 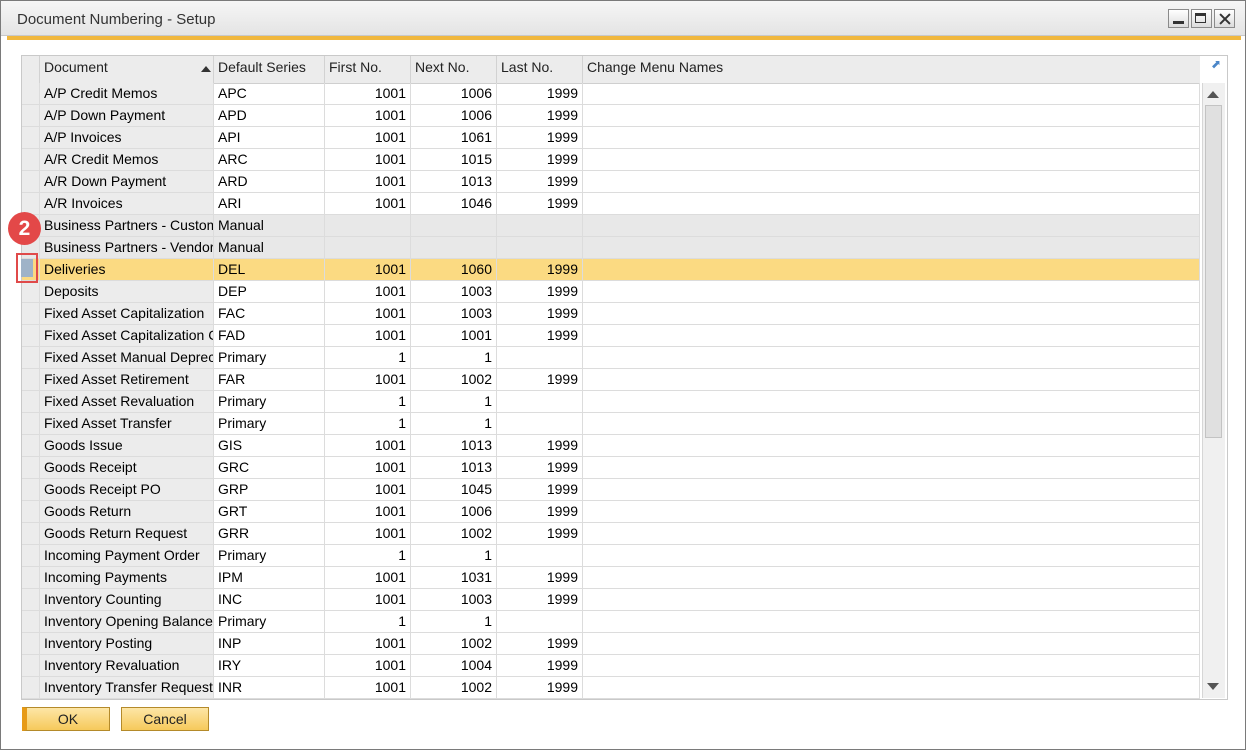 What do you see at coordinates (611, 622) in the screenshot?
I see `table-row: Inventory Opening Balances Primary 1 1` at bounding box center [611, 622].